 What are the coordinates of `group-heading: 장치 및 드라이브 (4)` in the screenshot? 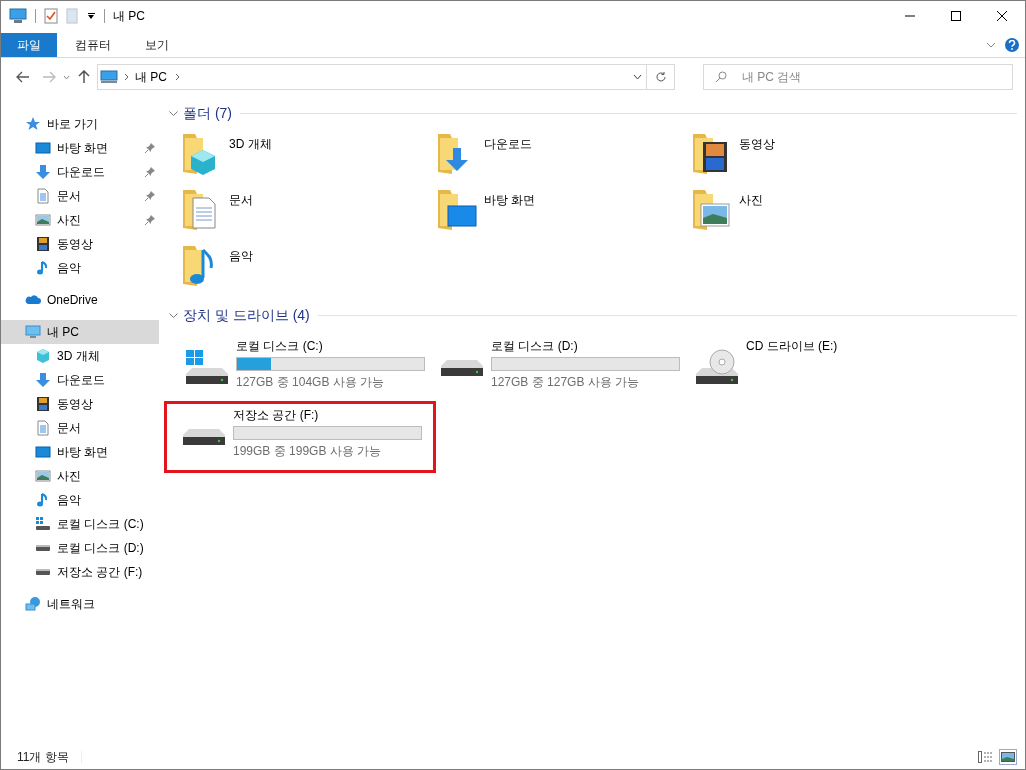 It's located at (246, 315).